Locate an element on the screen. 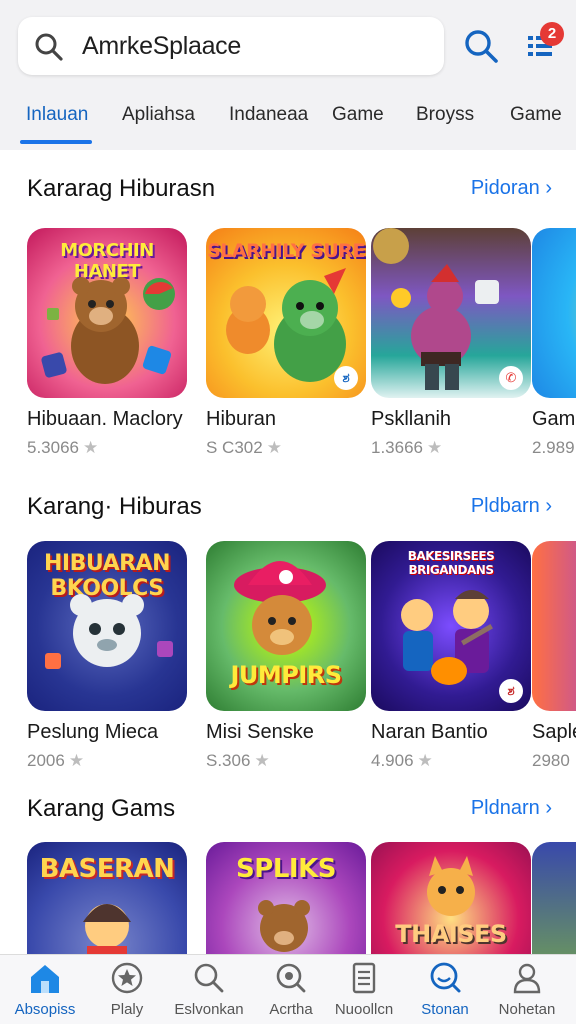 This screenshot has height=1024, width=576. user-icon is located at coordinates (527, 978).